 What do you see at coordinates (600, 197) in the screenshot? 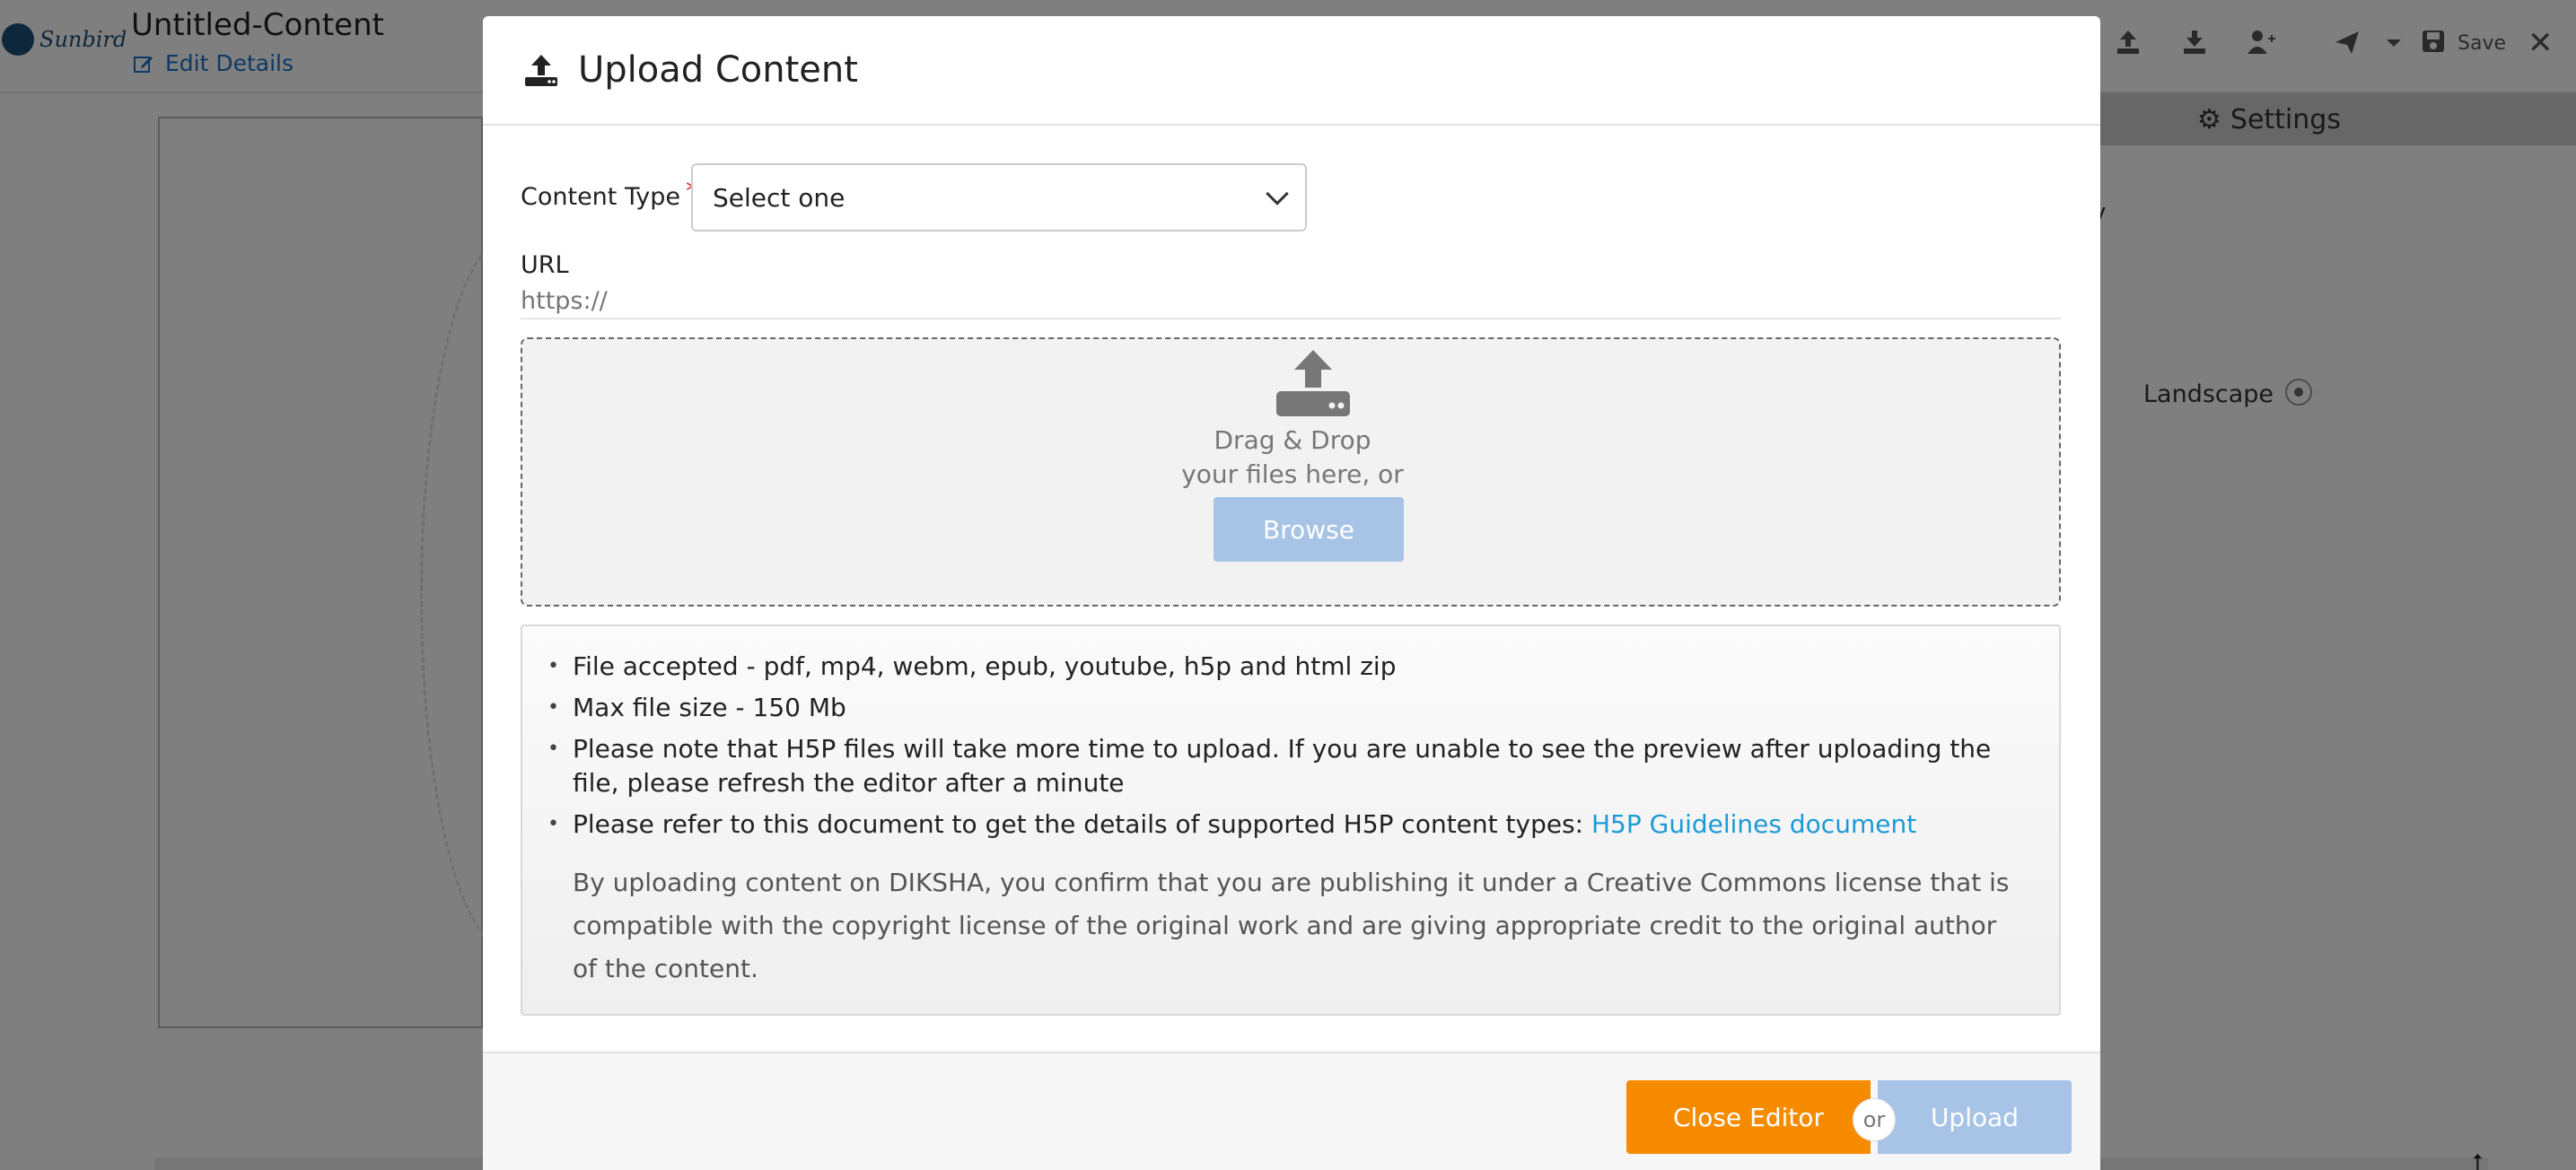
I see `content-type-label: Content Type` at bounding box center [600, 197].